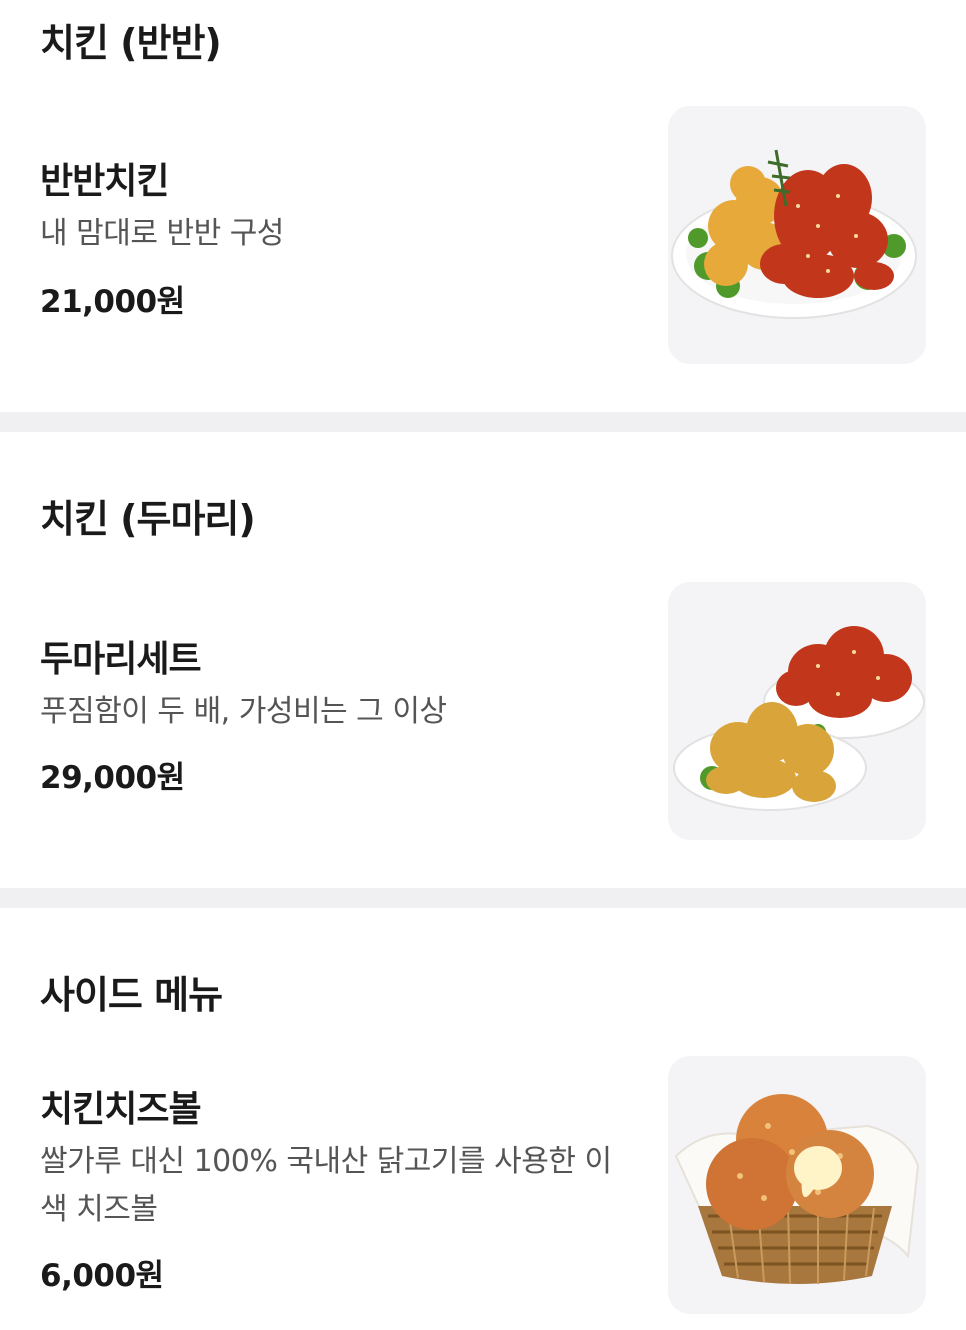 This screenshot has width=966, height=1330. I want to click on item-price: 21,000원, so click(112, 302).